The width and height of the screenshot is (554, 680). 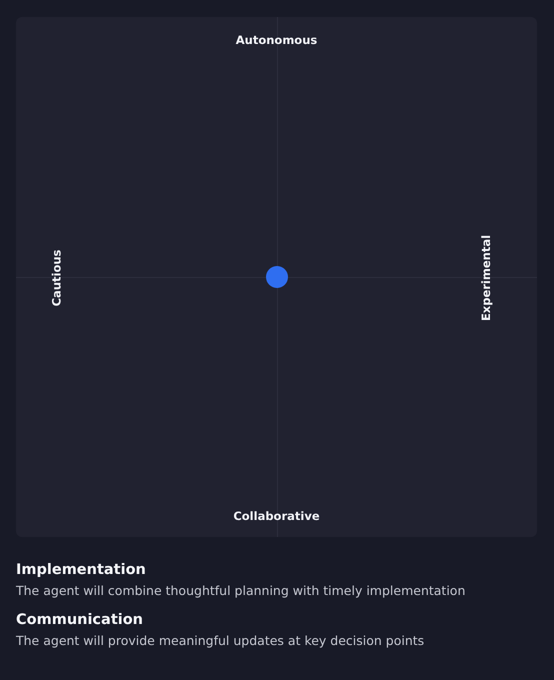 What do you see at coordinates (241, 590) in the screenshot?
I see `trait-description: The agent will combine thoughtful planning with timely implementation` at bounding box center [241, 590].